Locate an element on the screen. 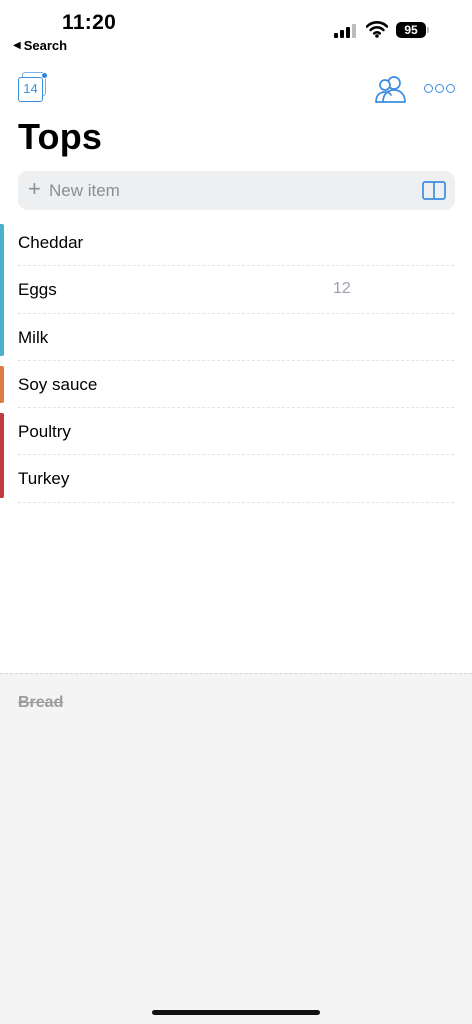 The height and width of the screenshot is (1024, 472). back-label: Search is located at coordinates (45, 45).